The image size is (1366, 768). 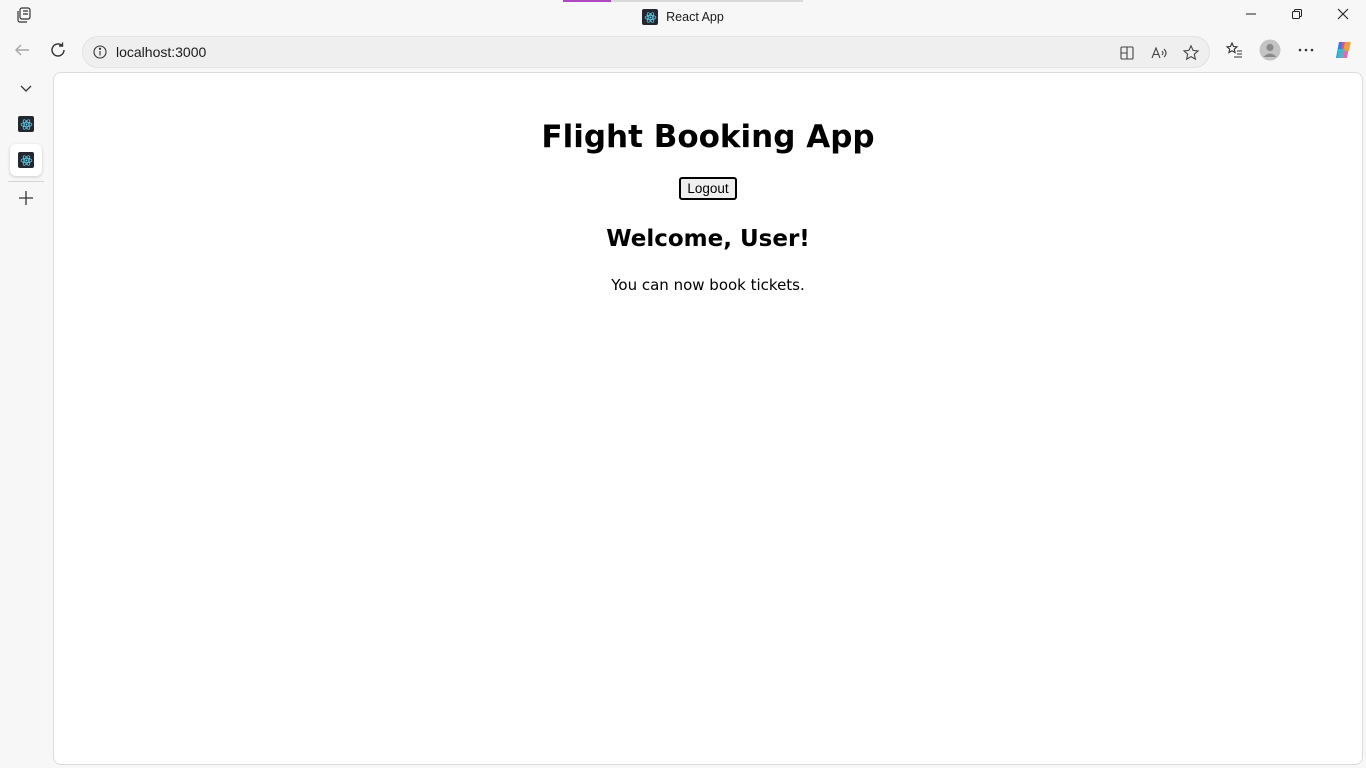 I want to click on new-tab-button, so click(x=26, y=200).